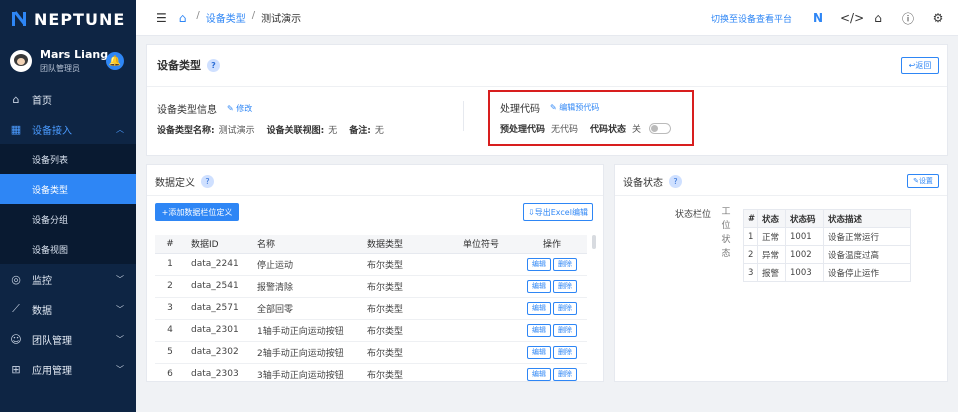  Describe the element at coordinates (371, 264) in the screenshot. I see `table-row: 1 data_2241 停止运动 布尔类型 编辑 删除` at that location.